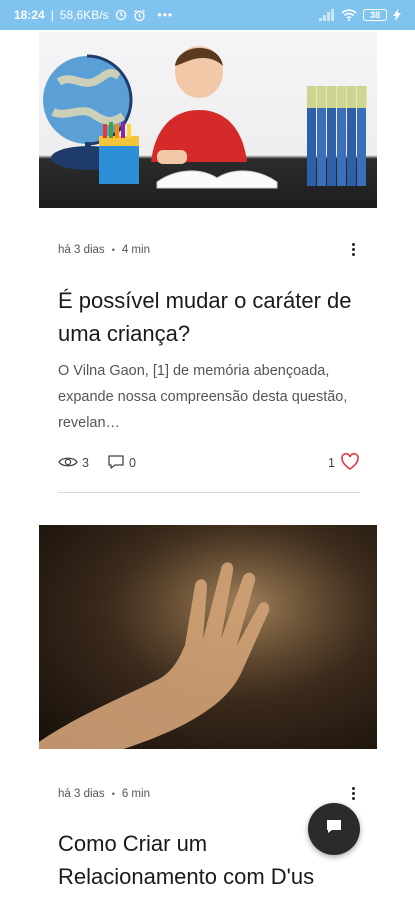  Describe the element at coordinates (350, 463) in the screenshot. I see `heart-icon` at that location.